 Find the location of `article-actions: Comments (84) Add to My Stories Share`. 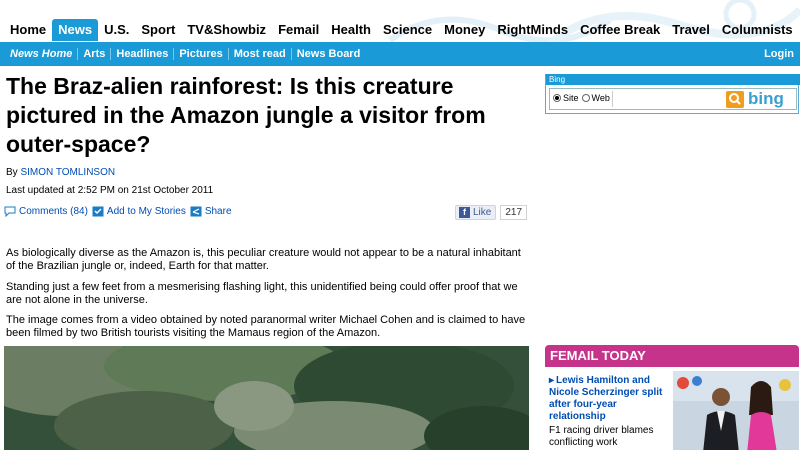

article-actions: Comments (84) Add to My Stories Share is located at coordinates (120, 211).